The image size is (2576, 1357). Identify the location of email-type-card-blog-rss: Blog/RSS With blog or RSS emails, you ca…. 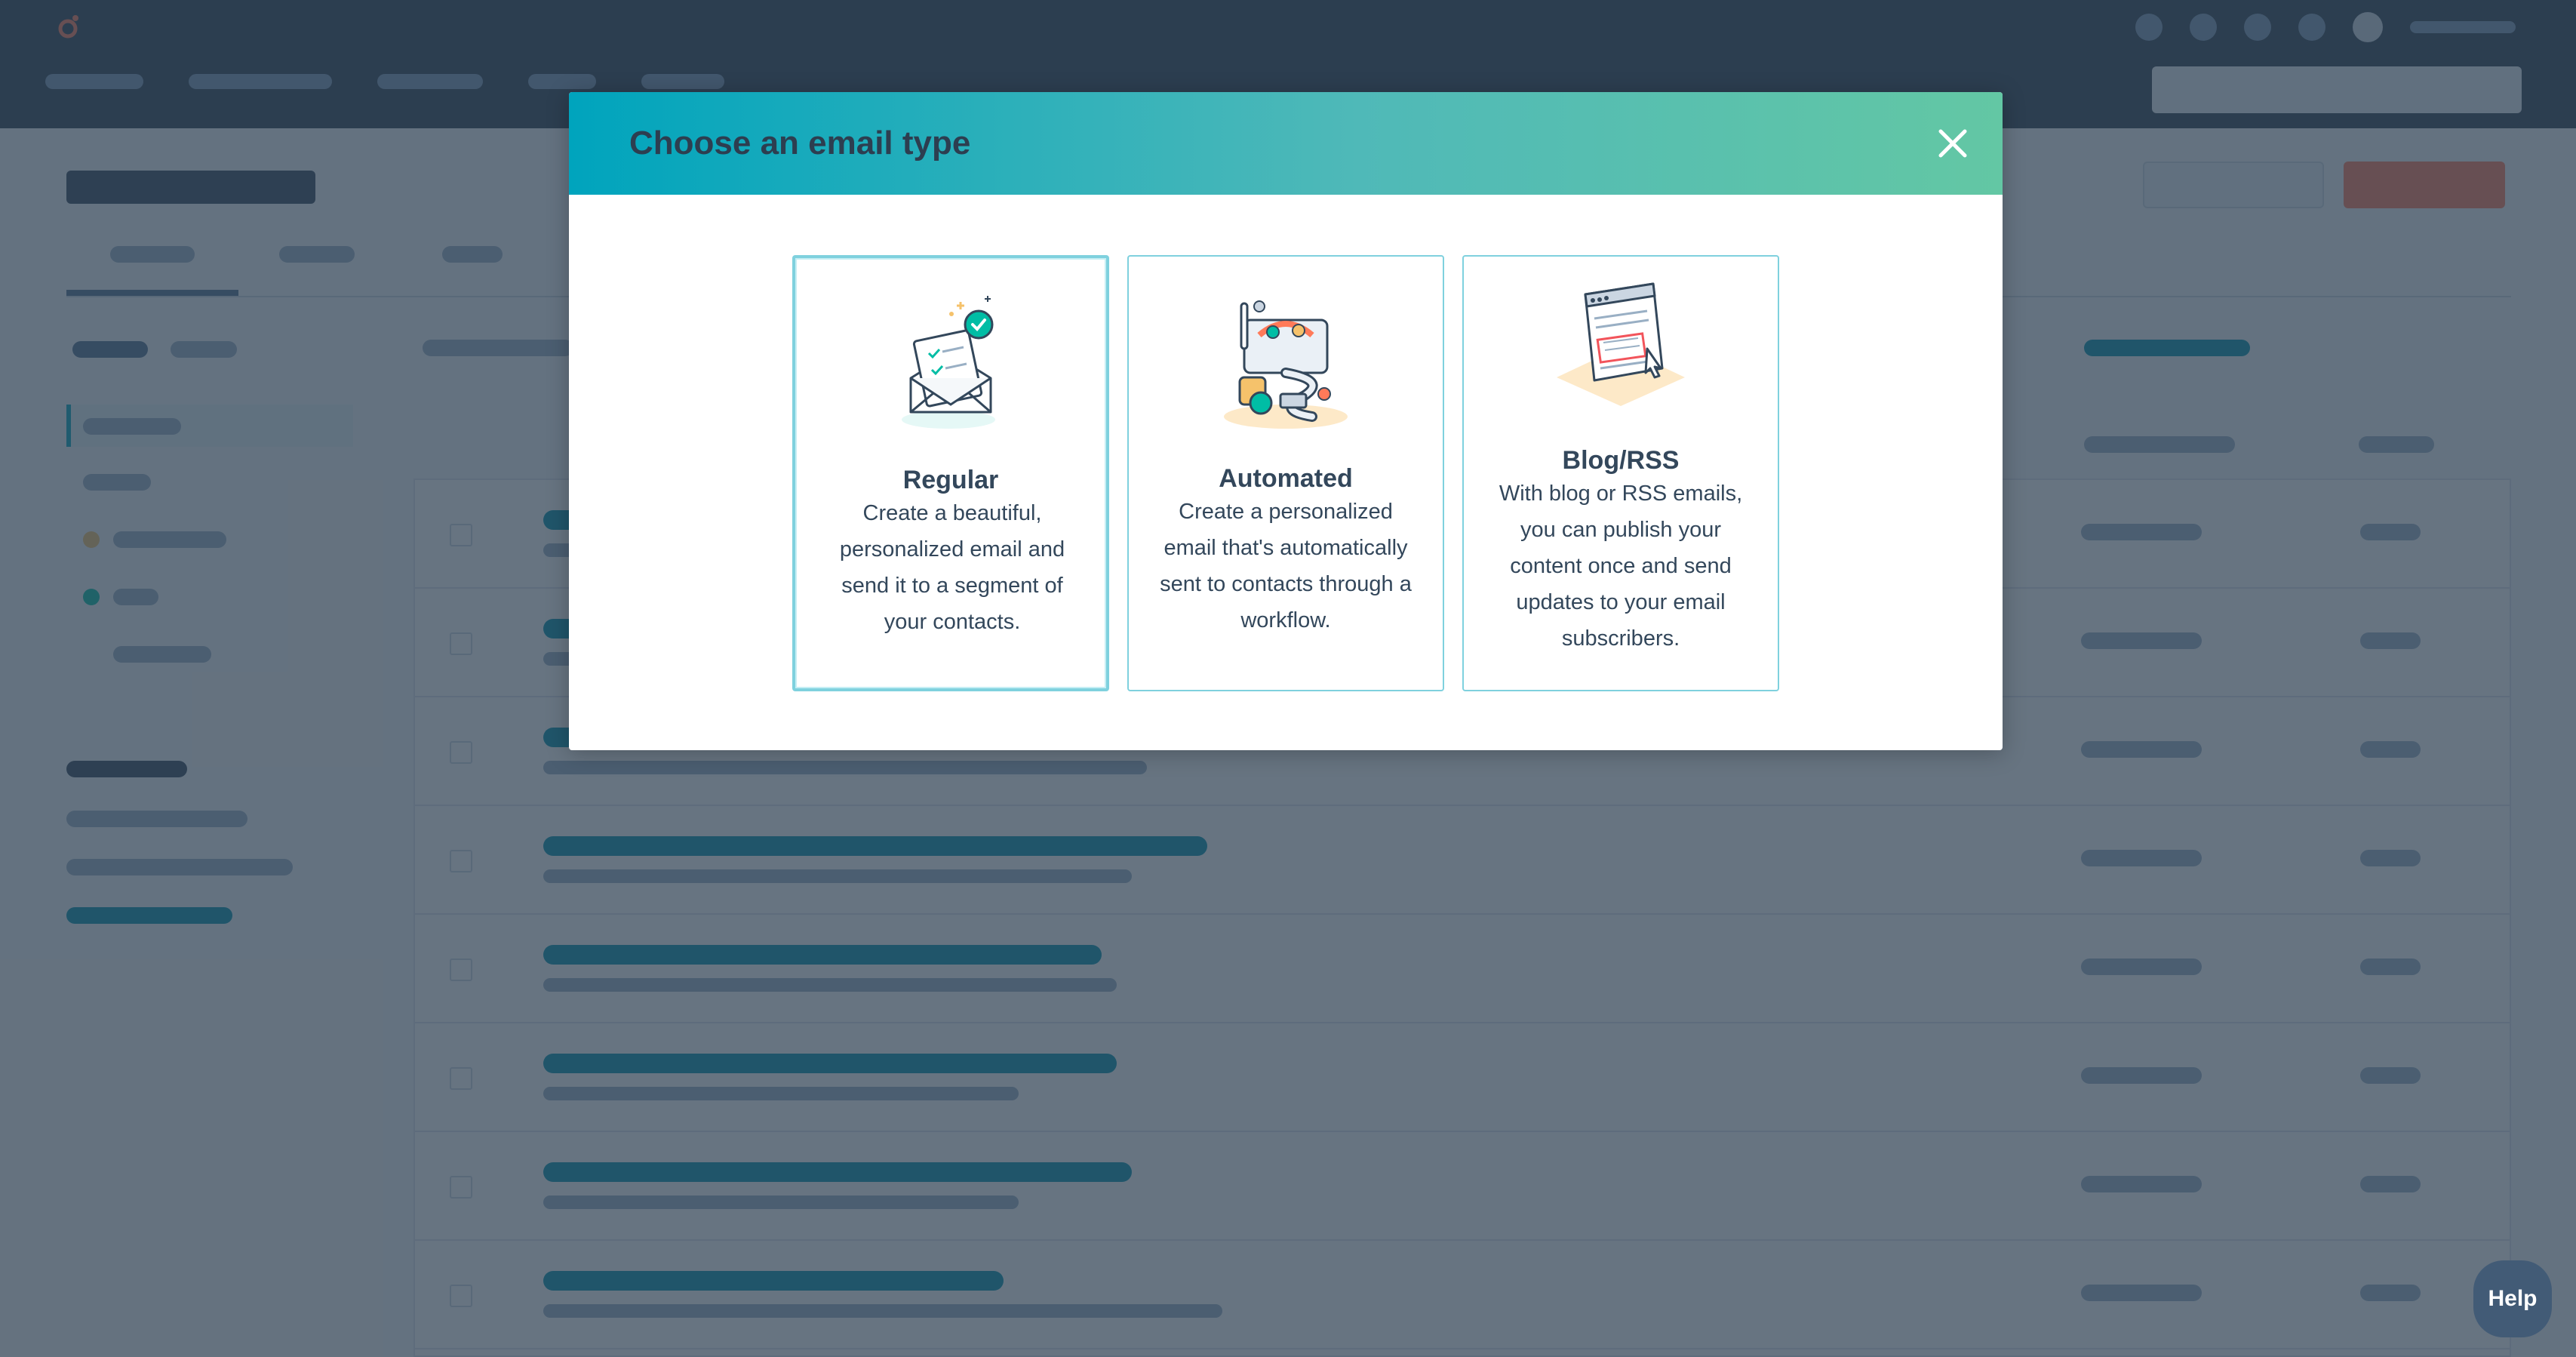
(1620, 473).